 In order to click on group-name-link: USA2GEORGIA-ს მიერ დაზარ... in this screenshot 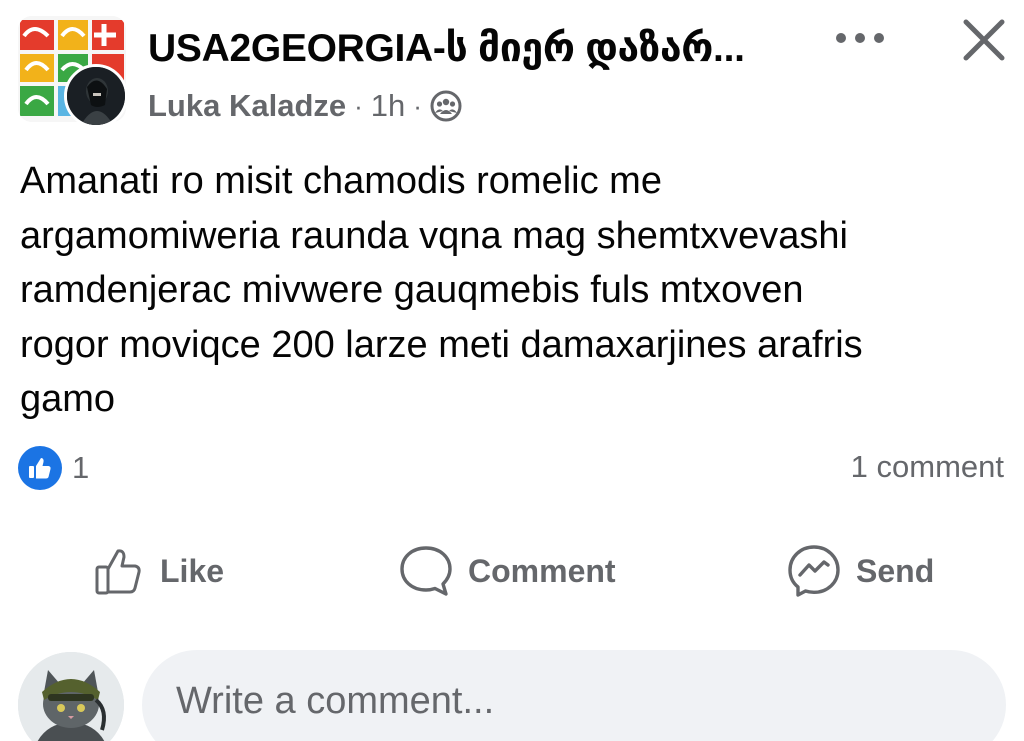, I will do `click(478, 48)`.